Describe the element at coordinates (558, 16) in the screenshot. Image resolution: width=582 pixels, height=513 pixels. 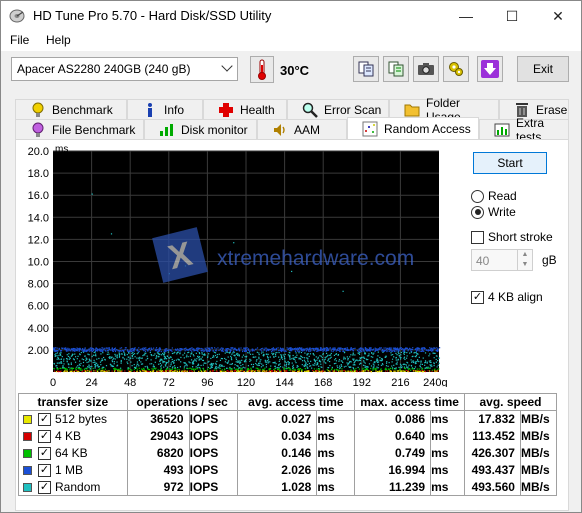
I see `close-button: ✕` at that location.